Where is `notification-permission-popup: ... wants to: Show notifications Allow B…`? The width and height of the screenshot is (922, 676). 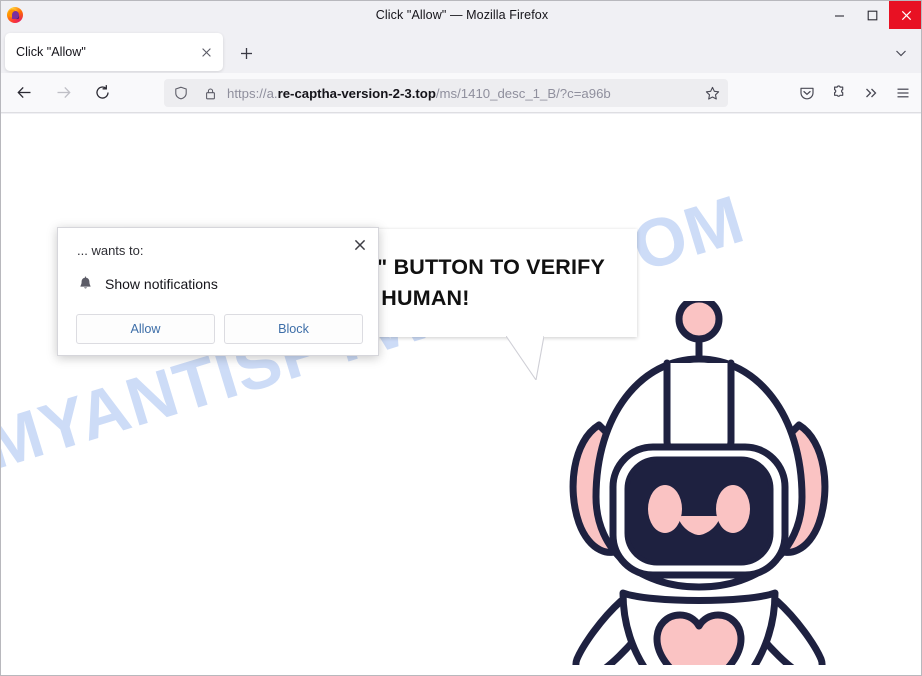 notification-permission-popup: ... wants to: Show notifications Allow B… is located at coordinates (218, 291).